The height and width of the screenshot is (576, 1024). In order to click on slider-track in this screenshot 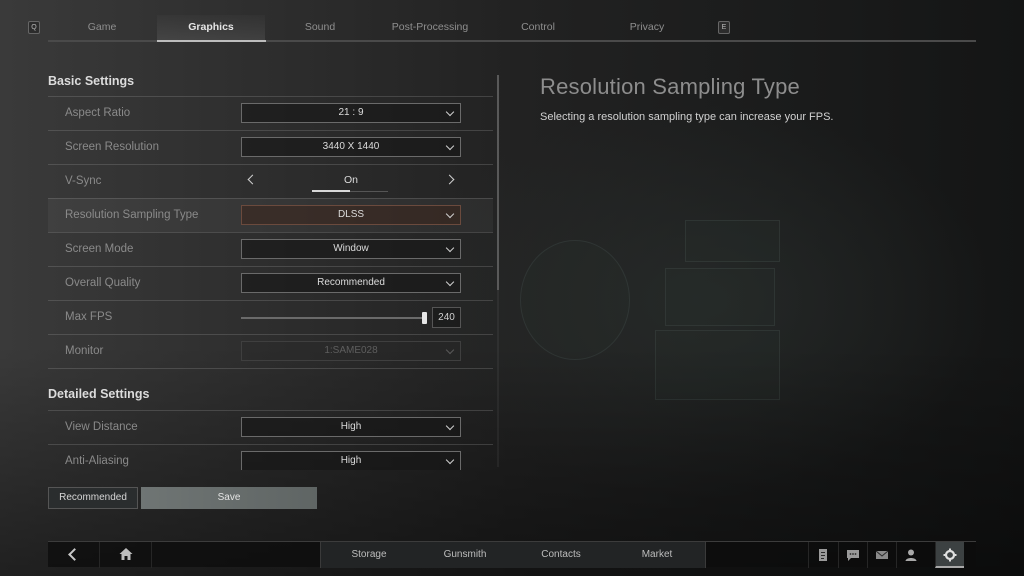, I will do `click(334, 318)`.